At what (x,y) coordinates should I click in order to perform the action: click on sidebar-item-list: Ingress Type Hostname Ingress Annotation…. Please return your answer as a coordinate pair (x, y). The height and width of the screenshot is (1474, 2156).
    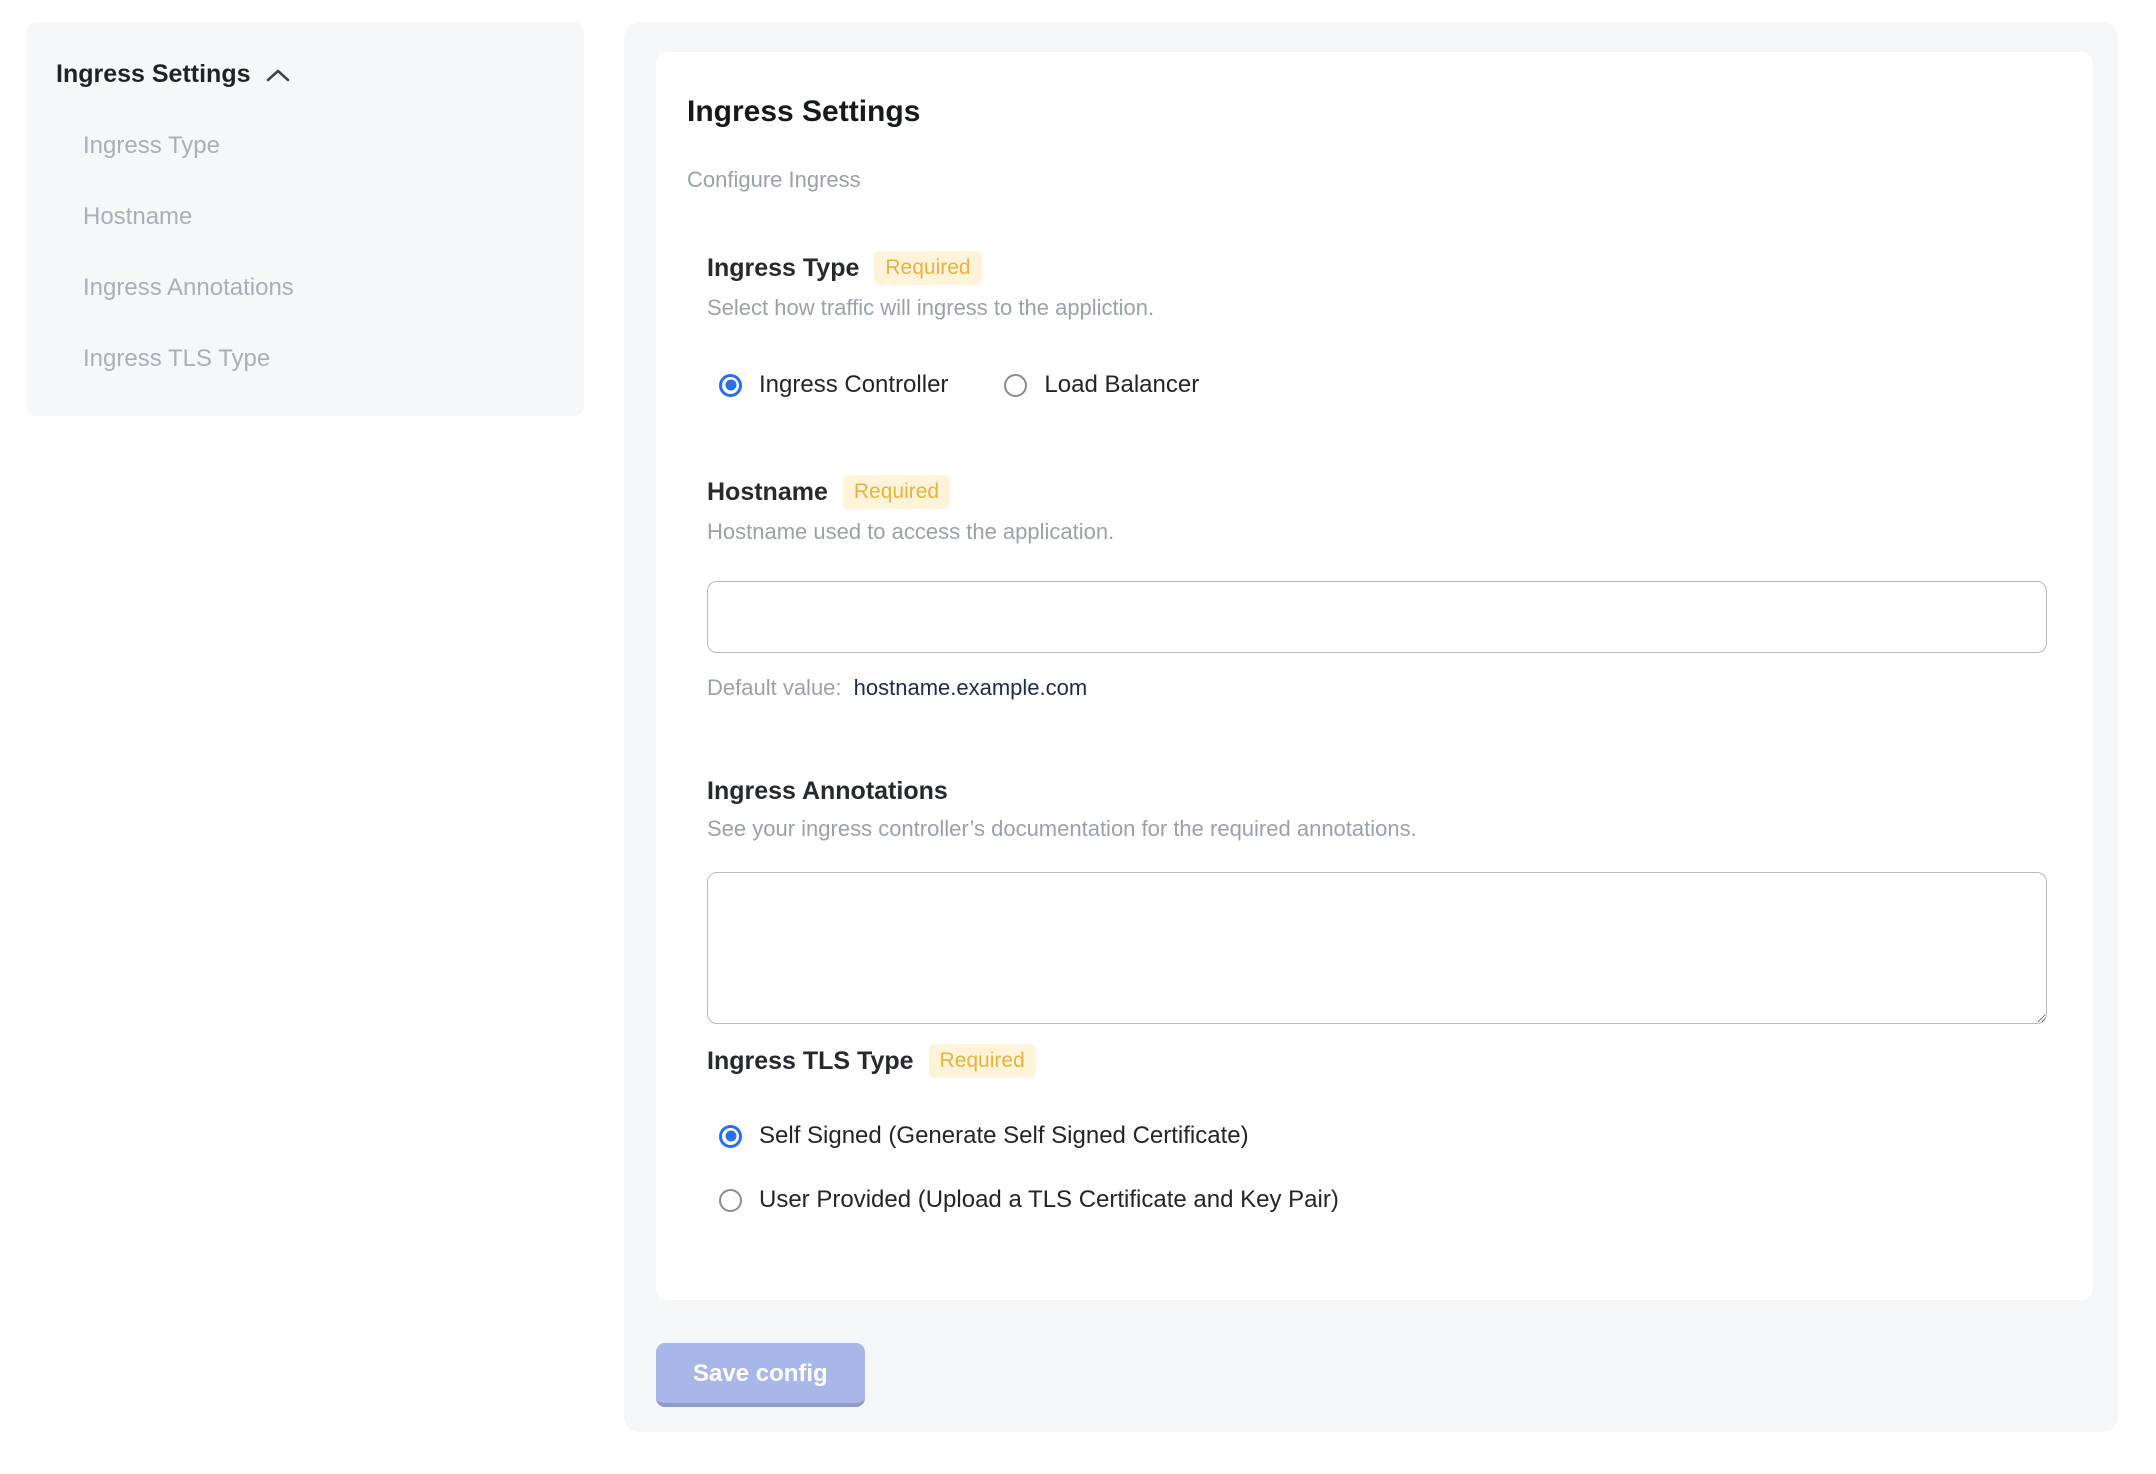
    Looking at the image, I should click on (305, 252).